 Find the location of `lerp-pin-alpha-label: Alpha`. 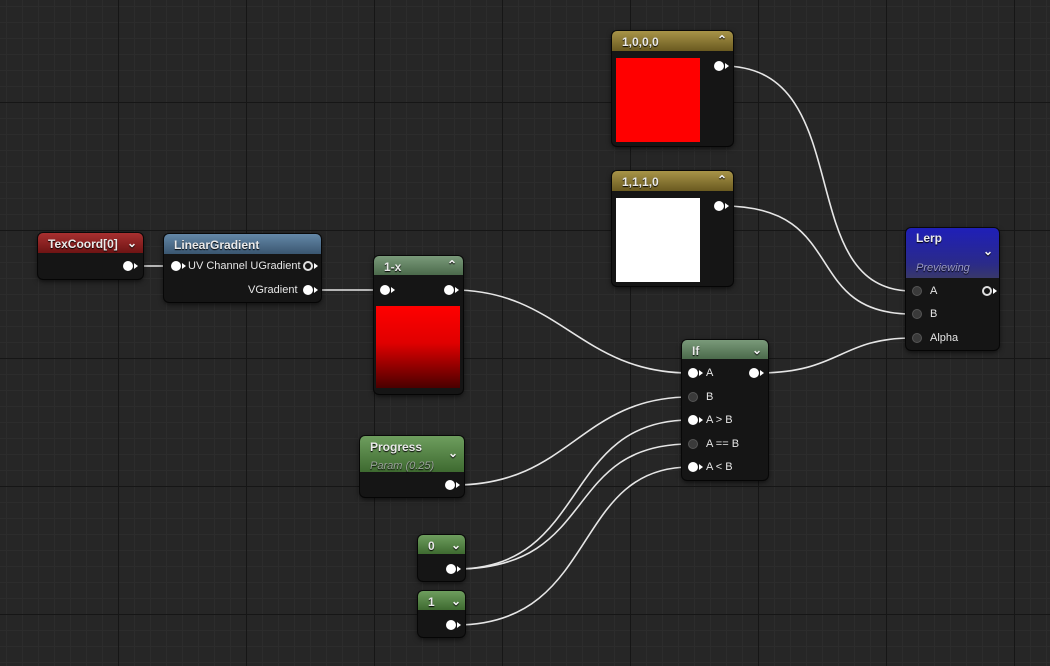

lerp-pin-alpha-label: Alpha is located at coordinates (944, 338).